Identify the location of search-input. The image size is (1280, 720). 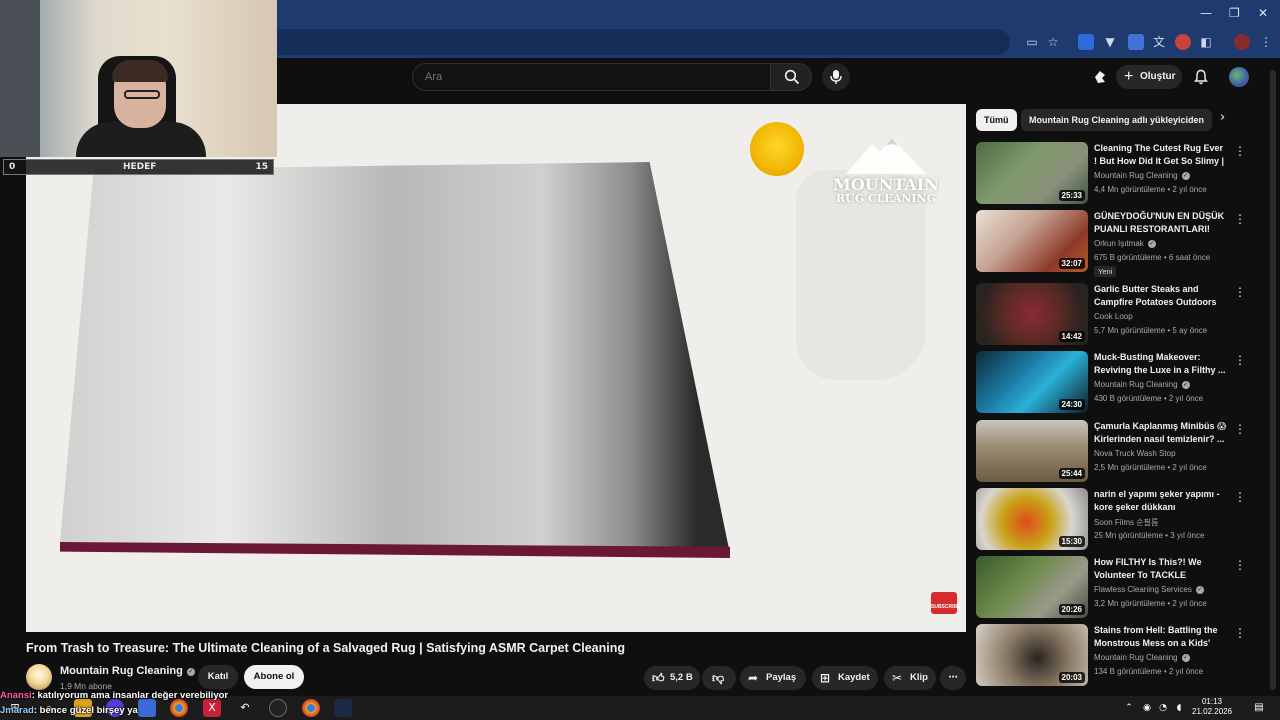
(591, 77).